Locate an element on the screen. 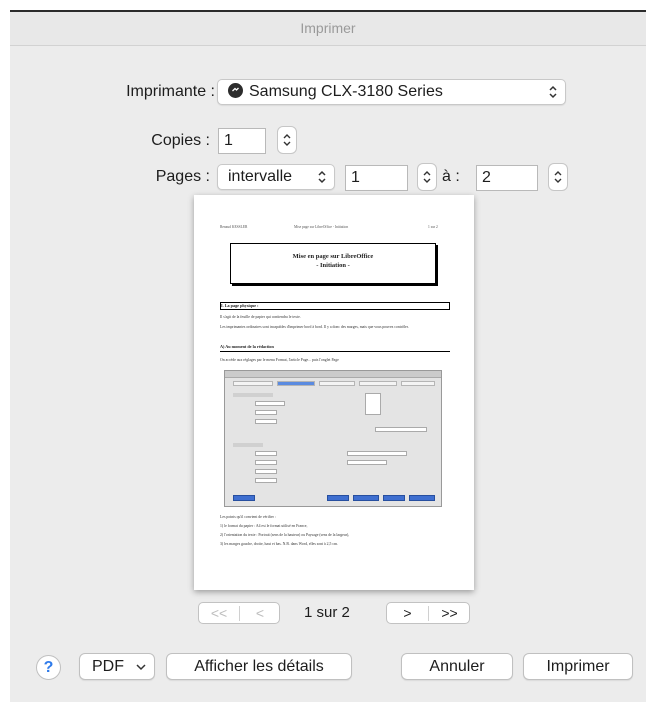  pdf-label: PDF is located at coordinates (108, 666).